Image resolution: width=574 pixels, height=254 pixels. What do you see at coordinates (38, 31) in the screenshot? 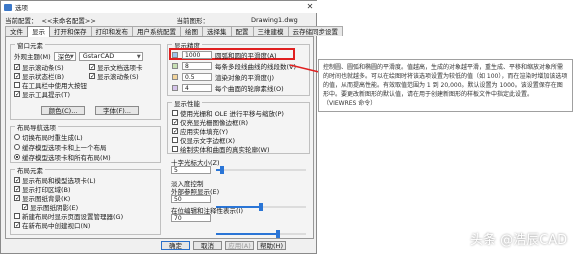
I see `tab-display: 显示` at bounding box center [38, 31].